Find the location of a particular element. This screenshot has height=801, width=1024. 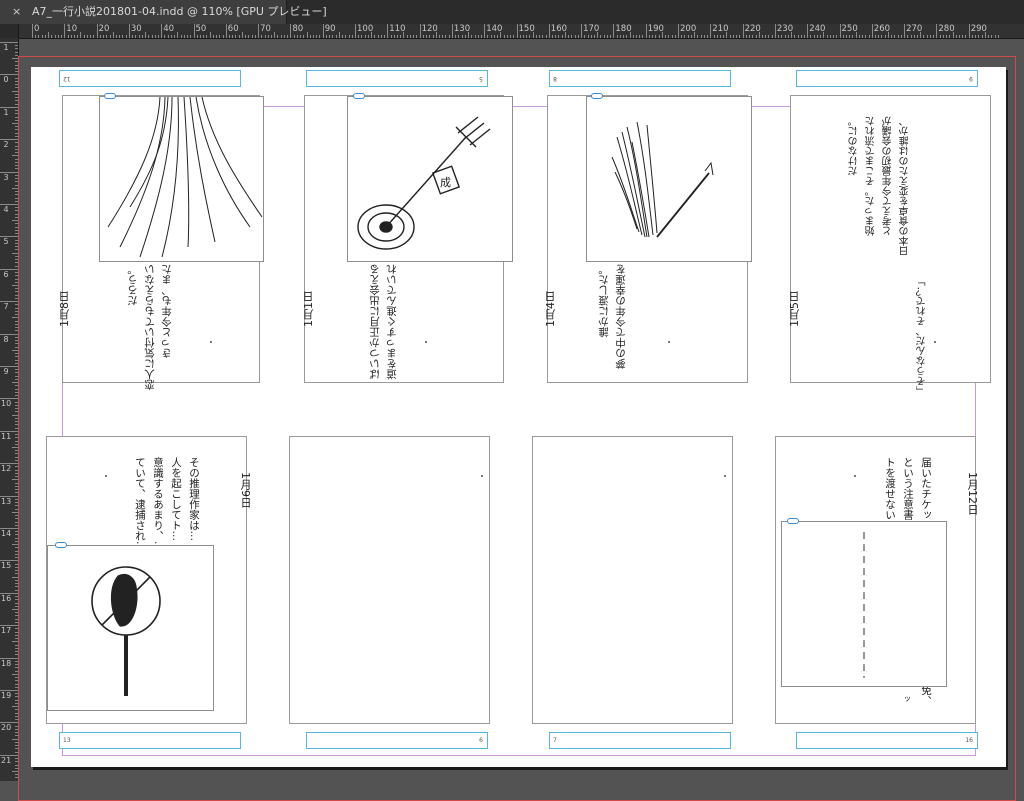

page-number: 5 is located at coordinates (481, 78).